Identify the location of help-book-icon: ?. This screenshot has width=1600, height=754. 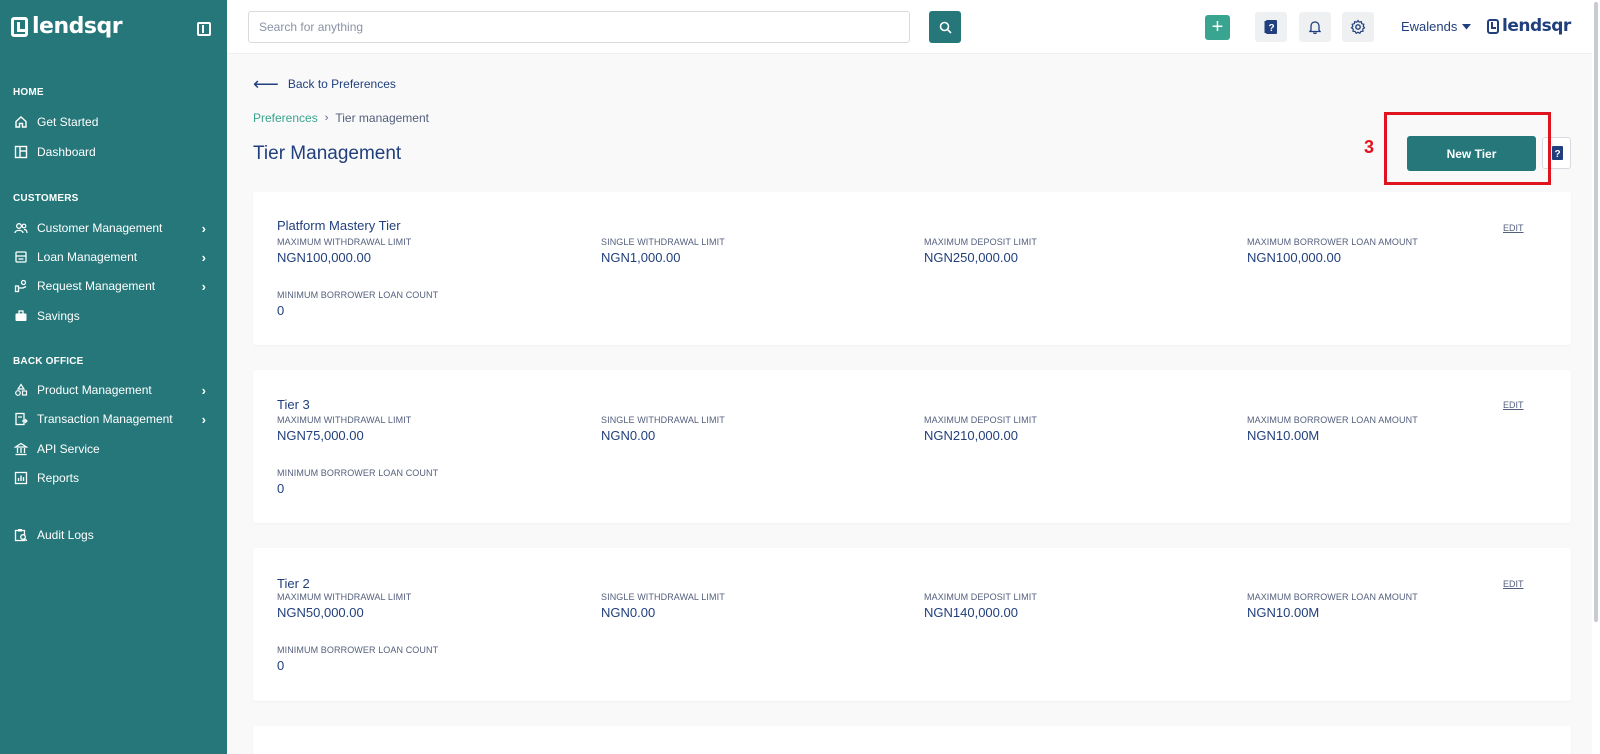
(1557, 153).